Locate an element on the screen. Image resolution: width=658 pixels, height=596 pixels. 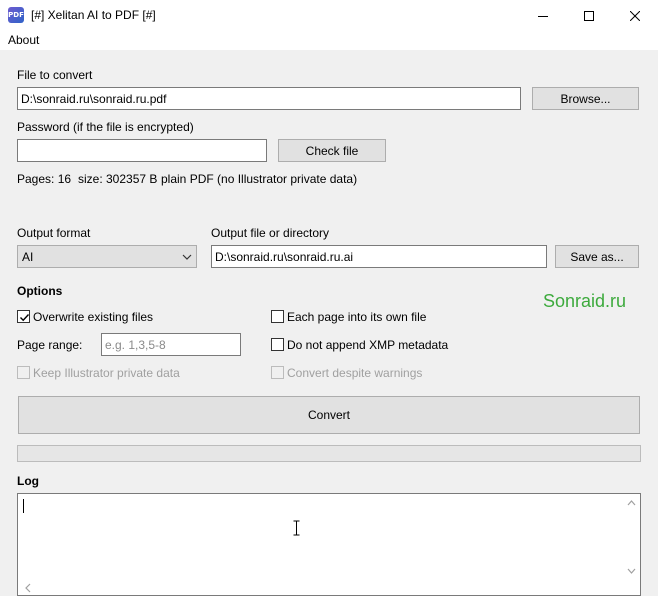
checkmark-icon is located at coordinates (25, 318).